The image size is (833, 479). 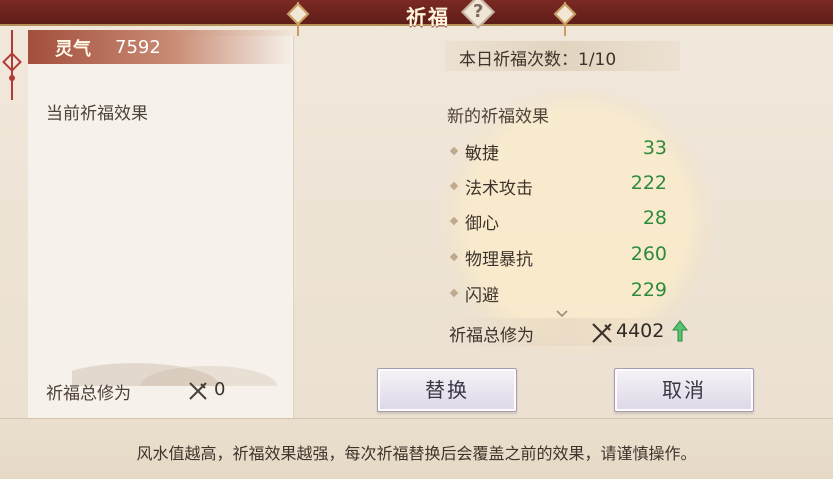 What do you see at coordinates (482, 224) in the screenshot?
I see `stat-name: 御心` at bounding box center [482, 224].